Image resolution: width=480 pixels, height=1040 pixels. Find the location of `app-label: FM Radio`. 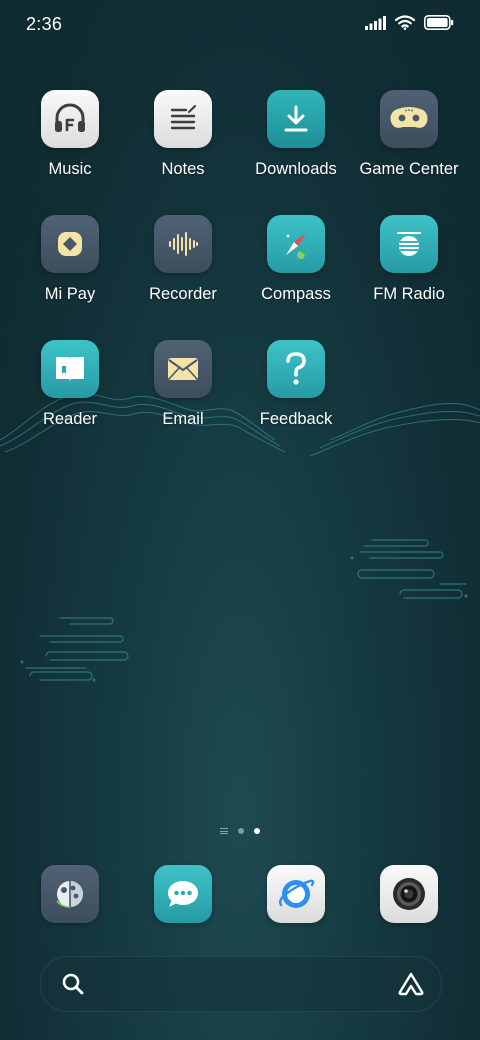

app-label: FM Radio is located at coordinates (409, 294).